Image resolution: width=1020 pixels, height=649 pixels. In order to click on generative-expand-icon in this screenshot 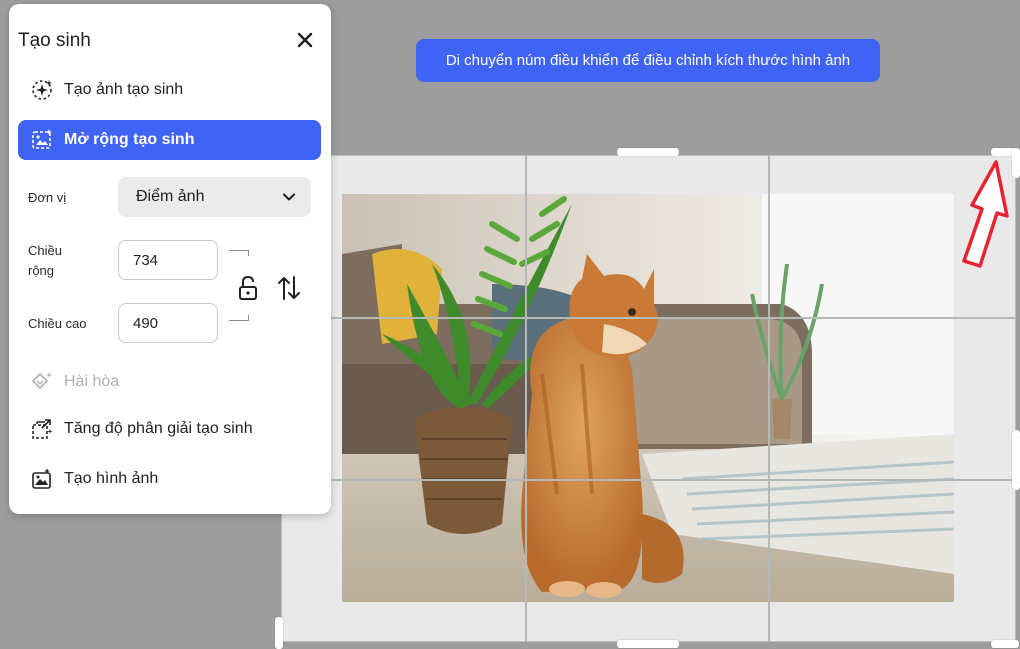, I will do `click(42, 140)`.